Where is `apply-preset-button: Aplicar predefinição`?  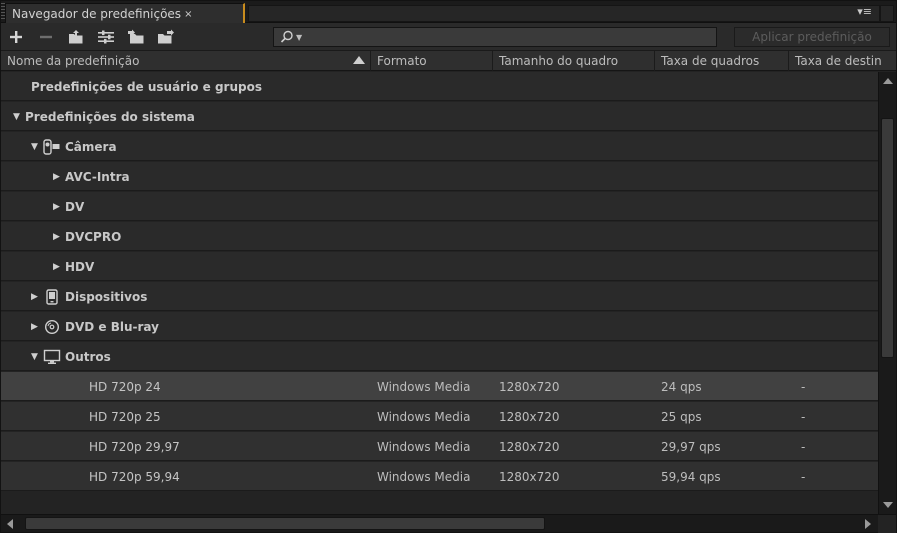 apply-preset-button: Aplicar predefinição is located at coordinates (812, 37).